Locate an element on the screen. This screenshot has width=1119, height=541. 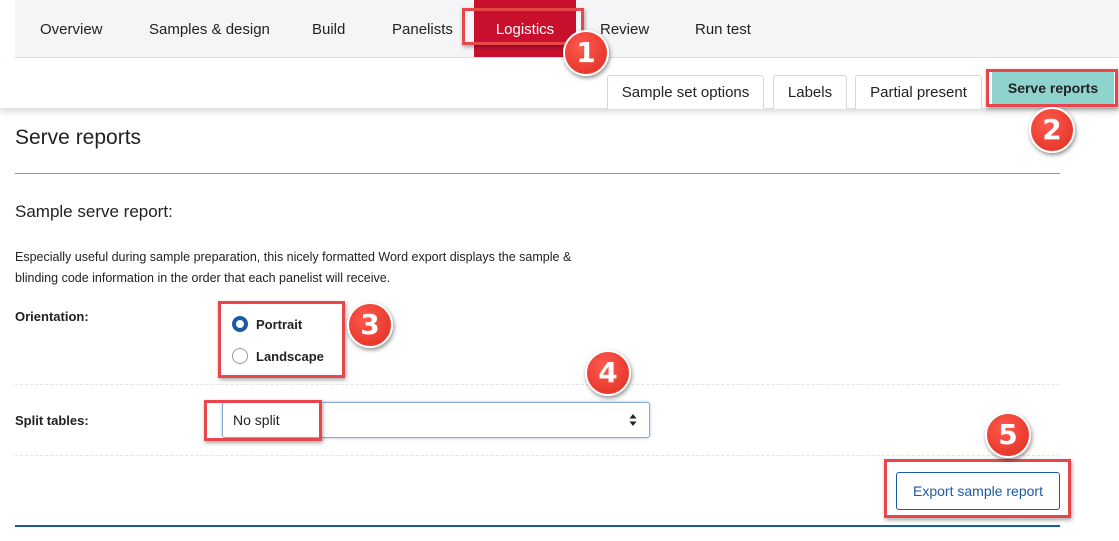
split-tables-select: No split is located at coordinates (436, 420).